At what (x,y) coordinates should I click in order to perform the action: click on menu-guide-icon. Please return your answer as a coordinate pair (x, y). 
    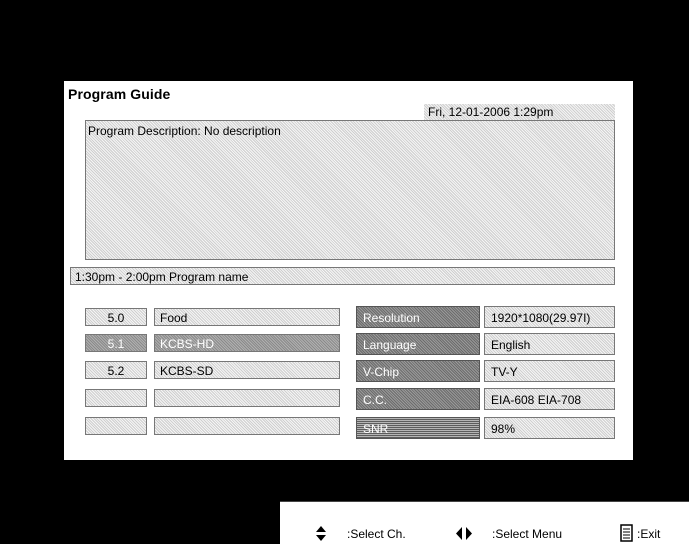
    Looking at the image, I should click on (626, 533).